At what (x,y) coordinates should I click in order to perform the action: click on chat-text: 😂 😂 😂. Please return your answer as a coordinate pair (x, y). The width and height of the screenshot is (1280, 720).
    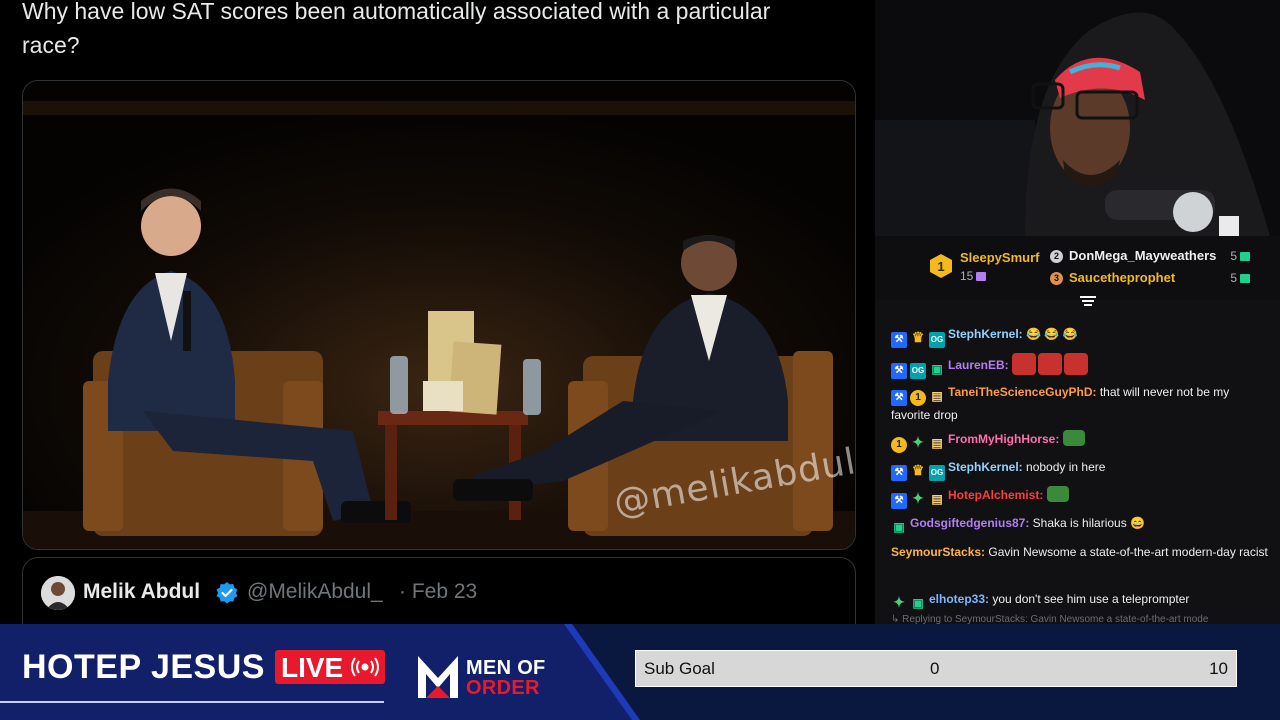
    Looking at the image, I should click on (1050, 334).